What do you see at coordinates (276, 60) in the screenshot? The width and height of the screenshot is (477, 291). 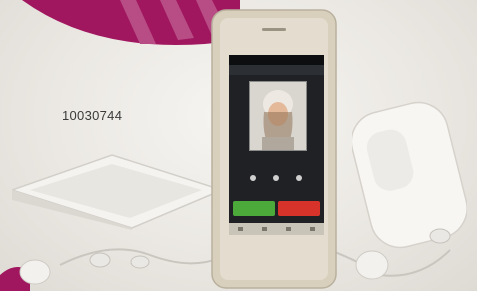 I see `status-bar` at bounding box center [276, 60].